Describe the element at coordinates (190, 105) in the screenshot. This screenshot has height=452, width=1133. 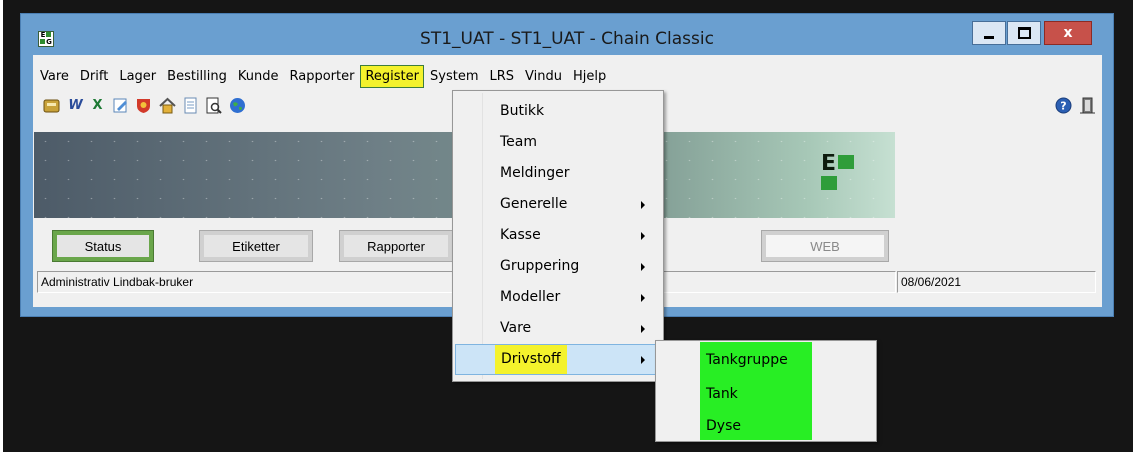
I see `document-icon` at that location.